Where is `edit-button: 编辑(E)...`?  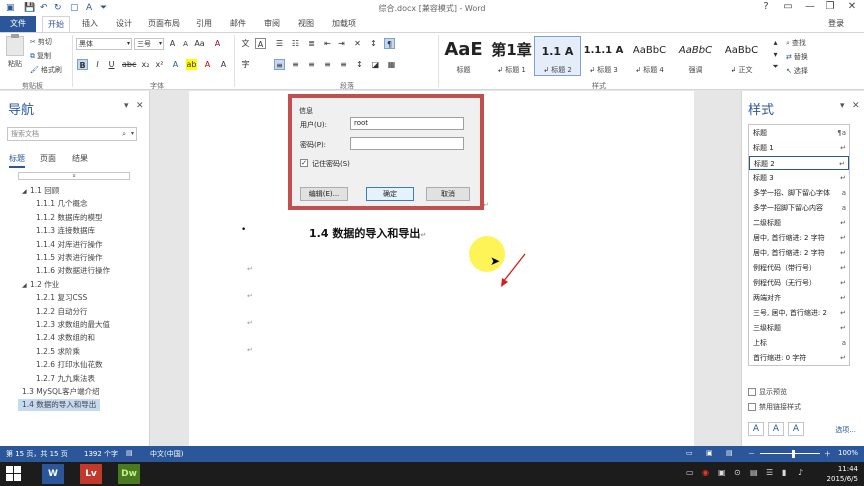
edit-button: 编辑(E)... is located at coordinates (324, 194).